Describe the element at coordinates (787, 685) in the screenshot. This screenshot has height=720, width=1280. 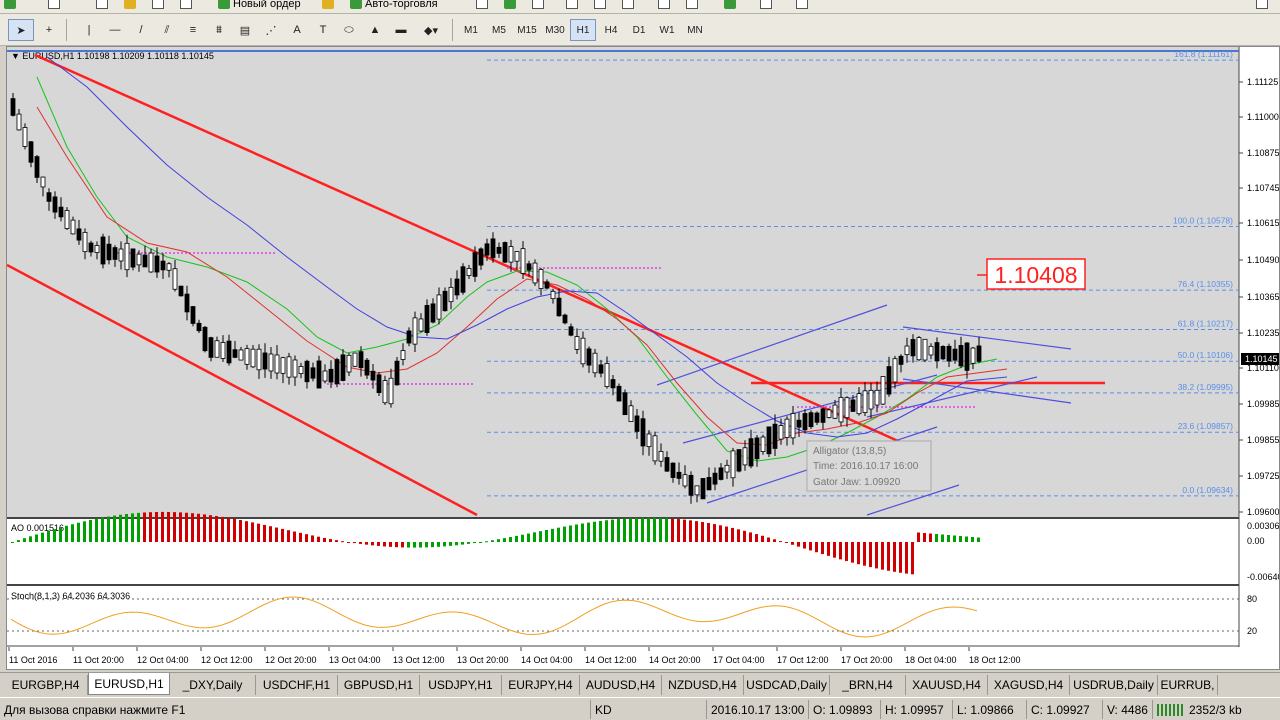
I see `chart-tab: USDCAD,Daily` at that location.